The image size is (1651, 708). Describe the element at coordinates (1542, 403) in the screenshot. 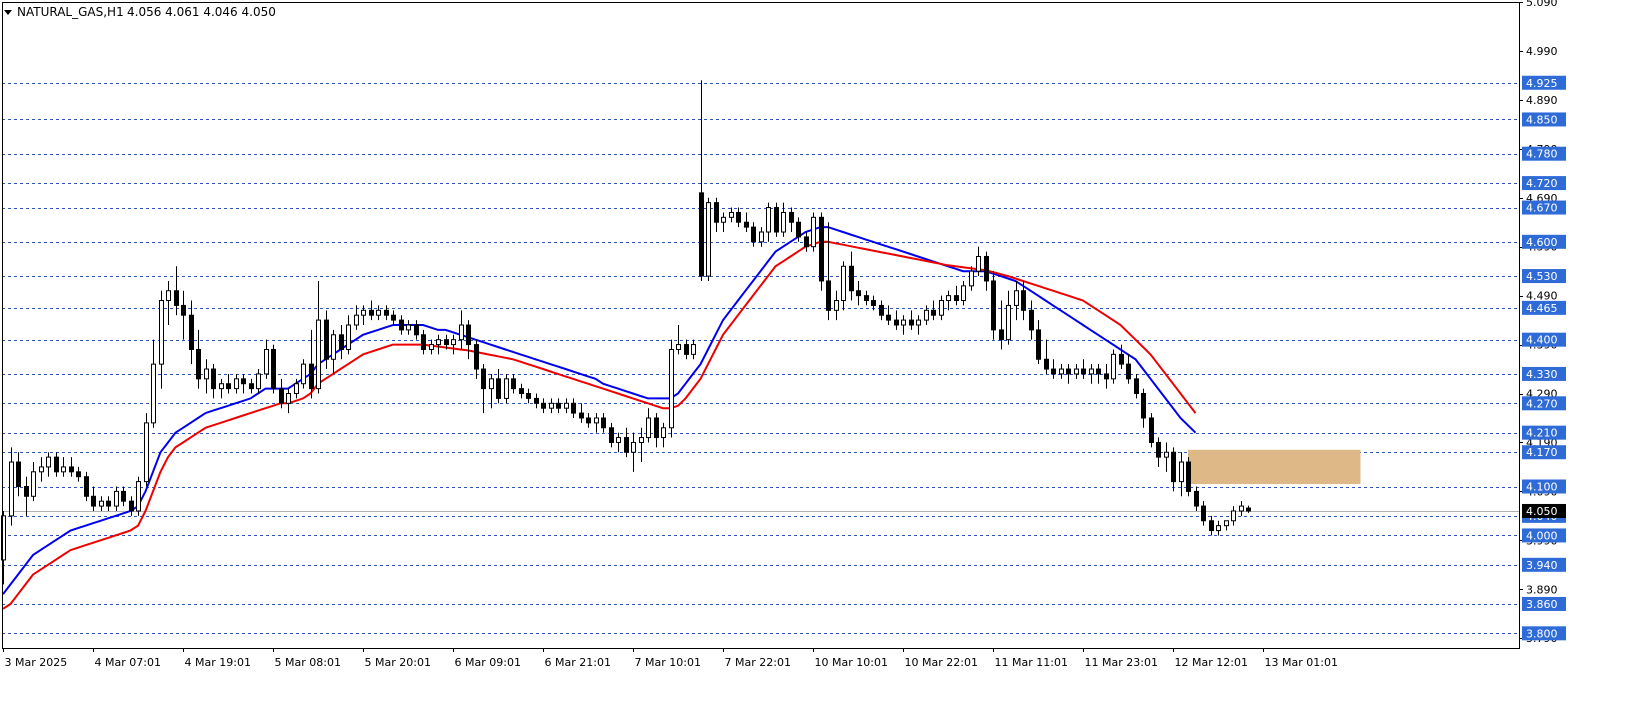

I see `level-label-text: 4.270` at that location.